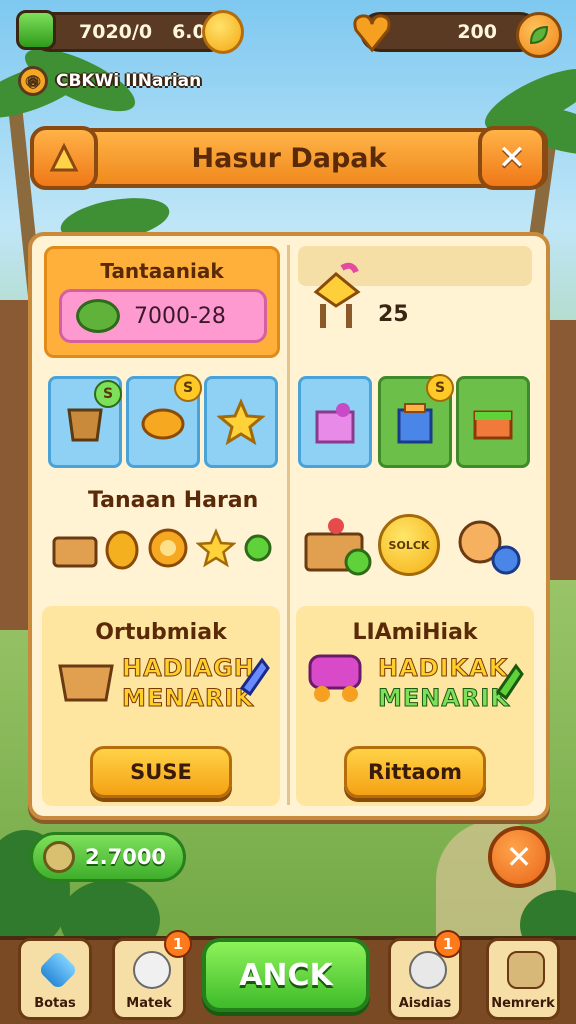 This screenshot has height=1024, width=576. Describe the element at coordinates (59, 857) in the screenshot. I see `seed-icon` at that location.